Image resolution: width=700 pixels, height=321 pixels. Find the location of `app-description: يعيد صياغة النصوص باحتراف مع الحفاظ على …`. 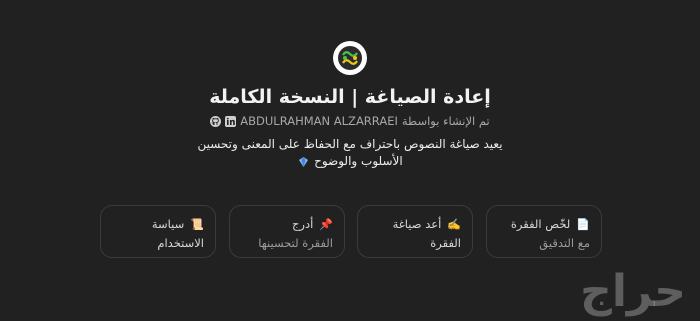

app-description: يعيد صياغة النصوص باحتراف مع الحفاظ على … is located at coordinates (350, 153).